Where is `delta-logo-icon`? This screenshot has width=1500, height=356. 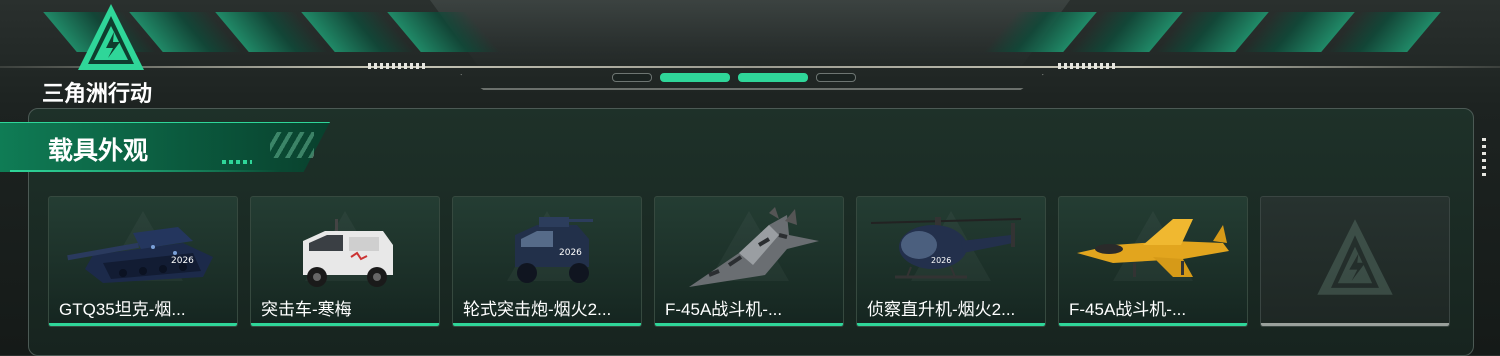 delta-logo-icon is located at coordinates (111, 37).